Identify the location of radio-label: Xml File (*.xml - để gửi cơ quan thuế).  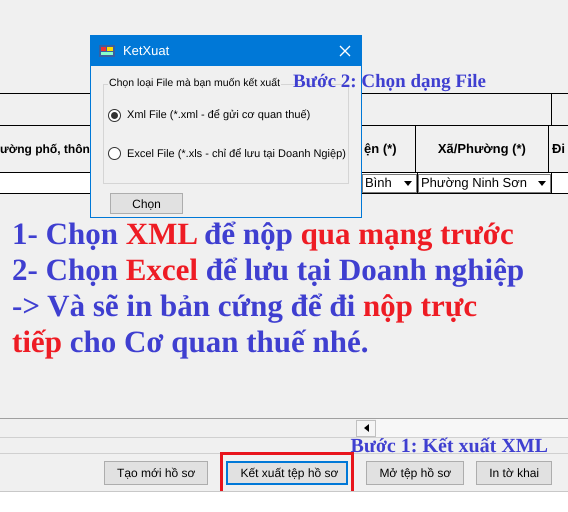
(218, 115).